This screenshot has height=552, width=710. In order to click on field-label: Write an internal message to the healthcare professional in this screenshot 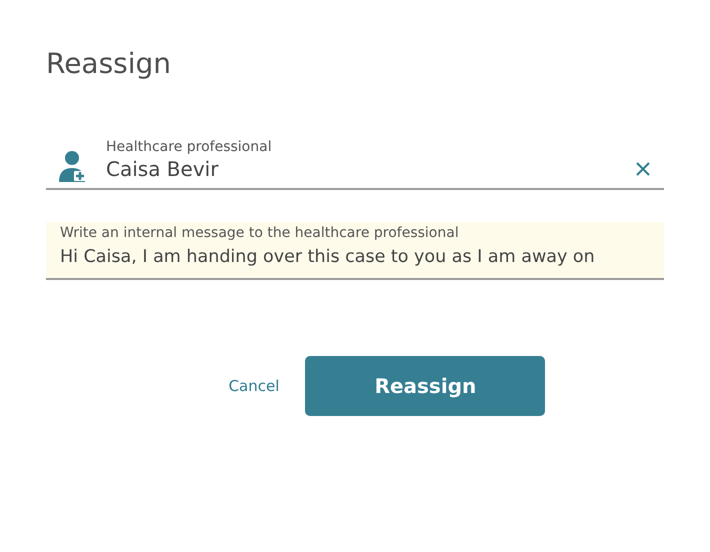, I will do `click(260, 233)`.